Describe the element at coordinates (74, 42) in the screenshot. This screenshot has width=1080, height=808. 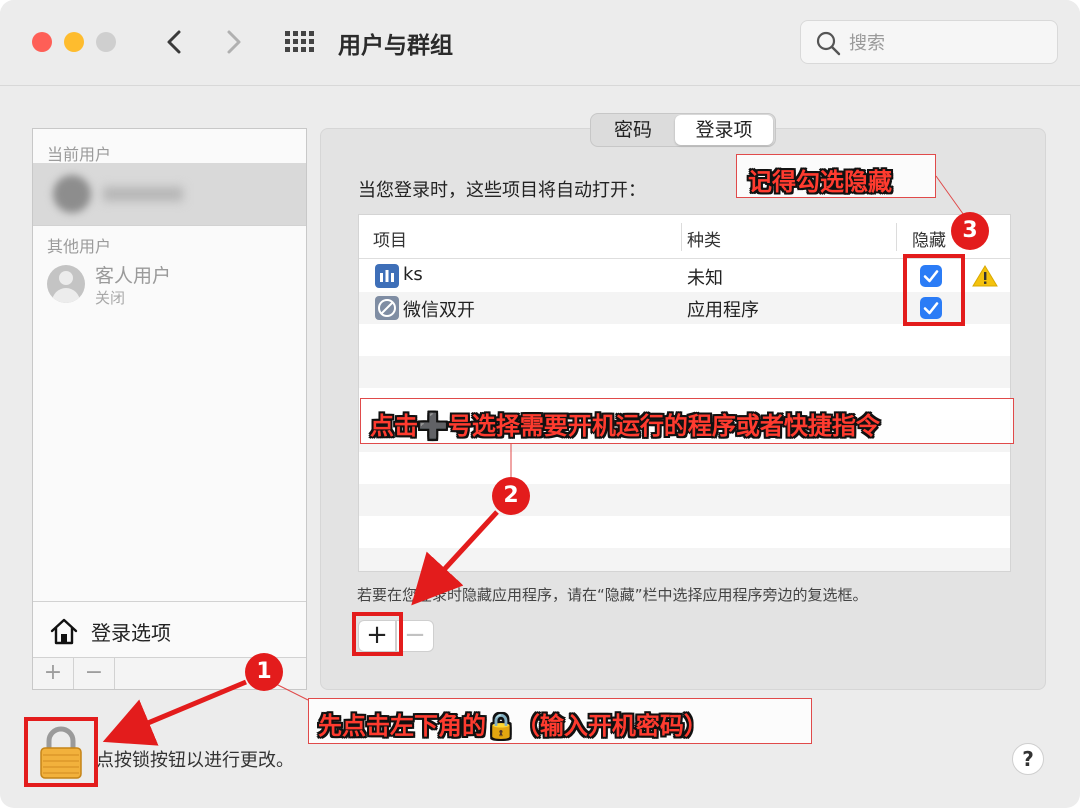
I see `minimize-window-button` at that location.